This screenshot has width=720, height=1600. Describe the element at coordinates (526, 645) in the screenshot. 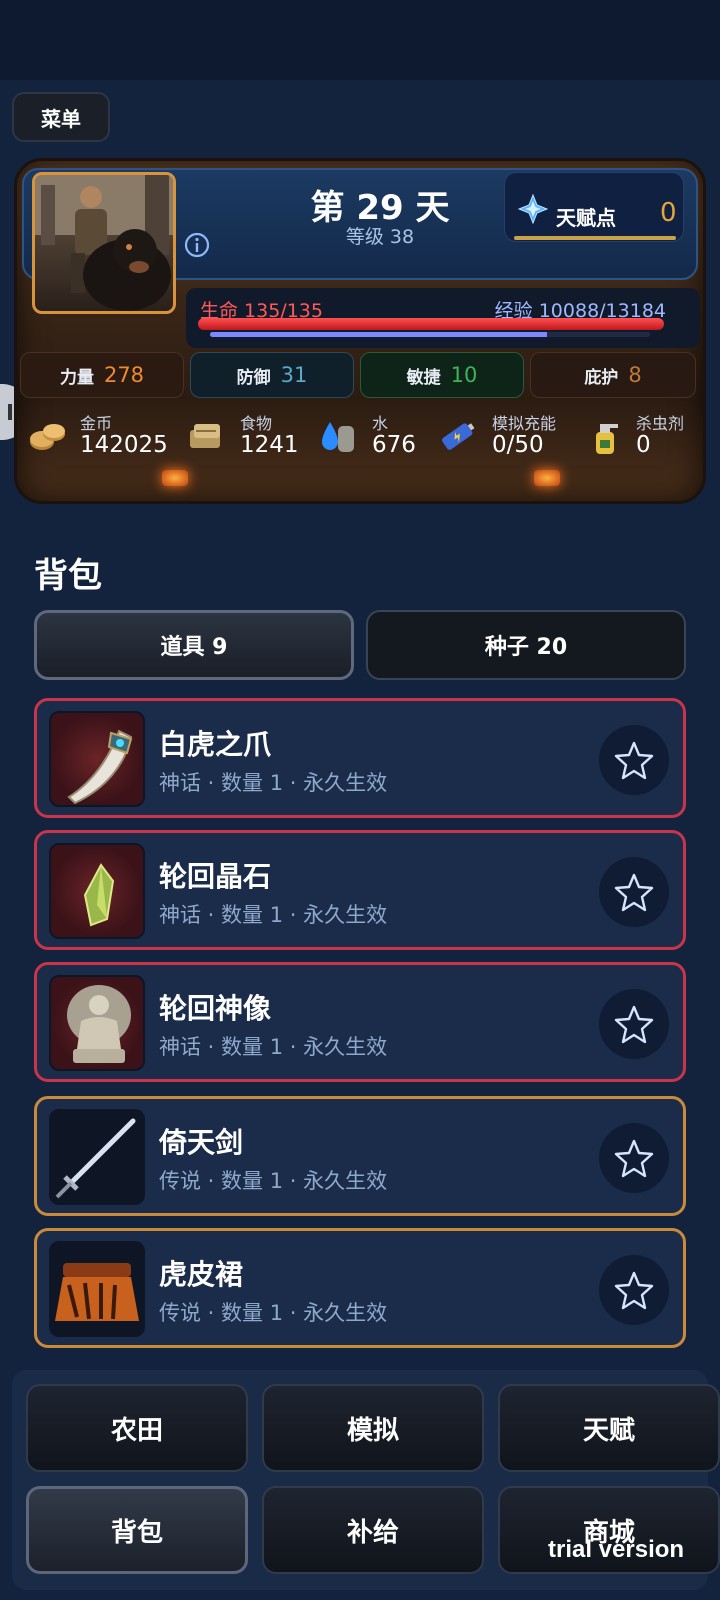

I see `tab-seeds: 种子 20` at that location.